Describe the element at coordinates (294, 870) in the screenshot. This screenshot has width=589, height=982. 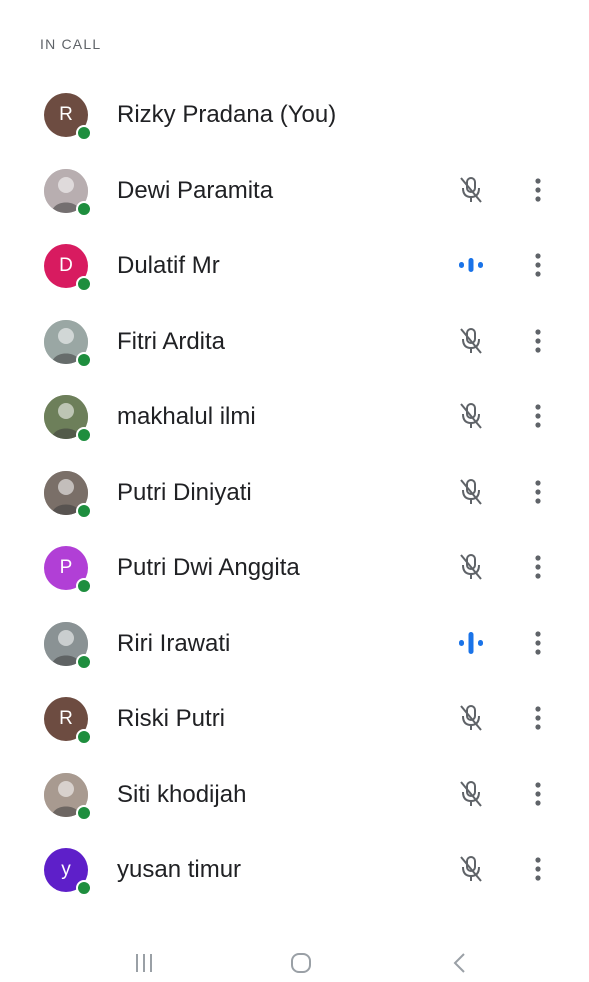
I see `participant-row: y yusan timur` at that location.